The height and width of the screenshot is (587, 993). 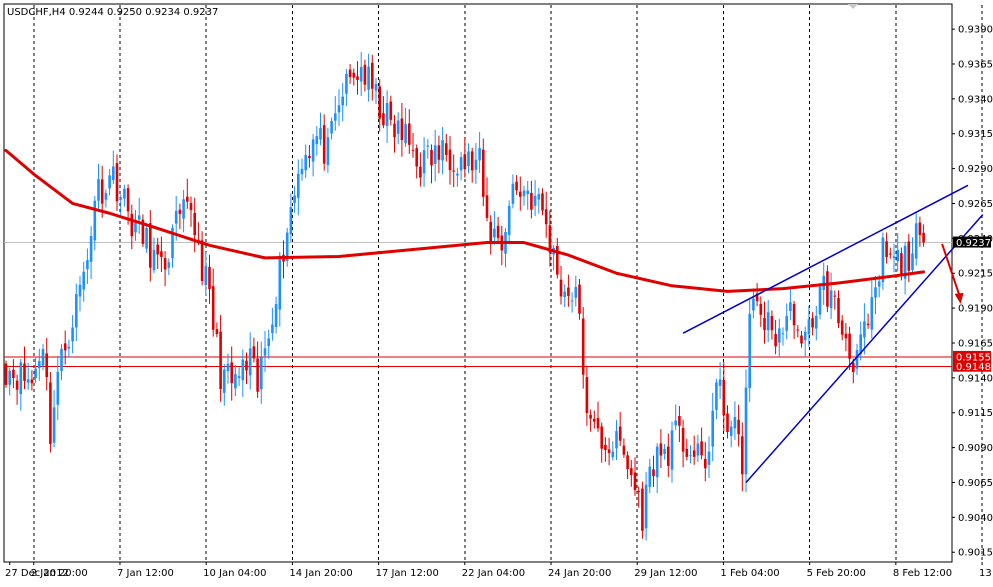 What do you see at coordinates (975, 378) in the screenshot?
I see `y-tick-label: 0.9140` at bounding box center [975, 378].